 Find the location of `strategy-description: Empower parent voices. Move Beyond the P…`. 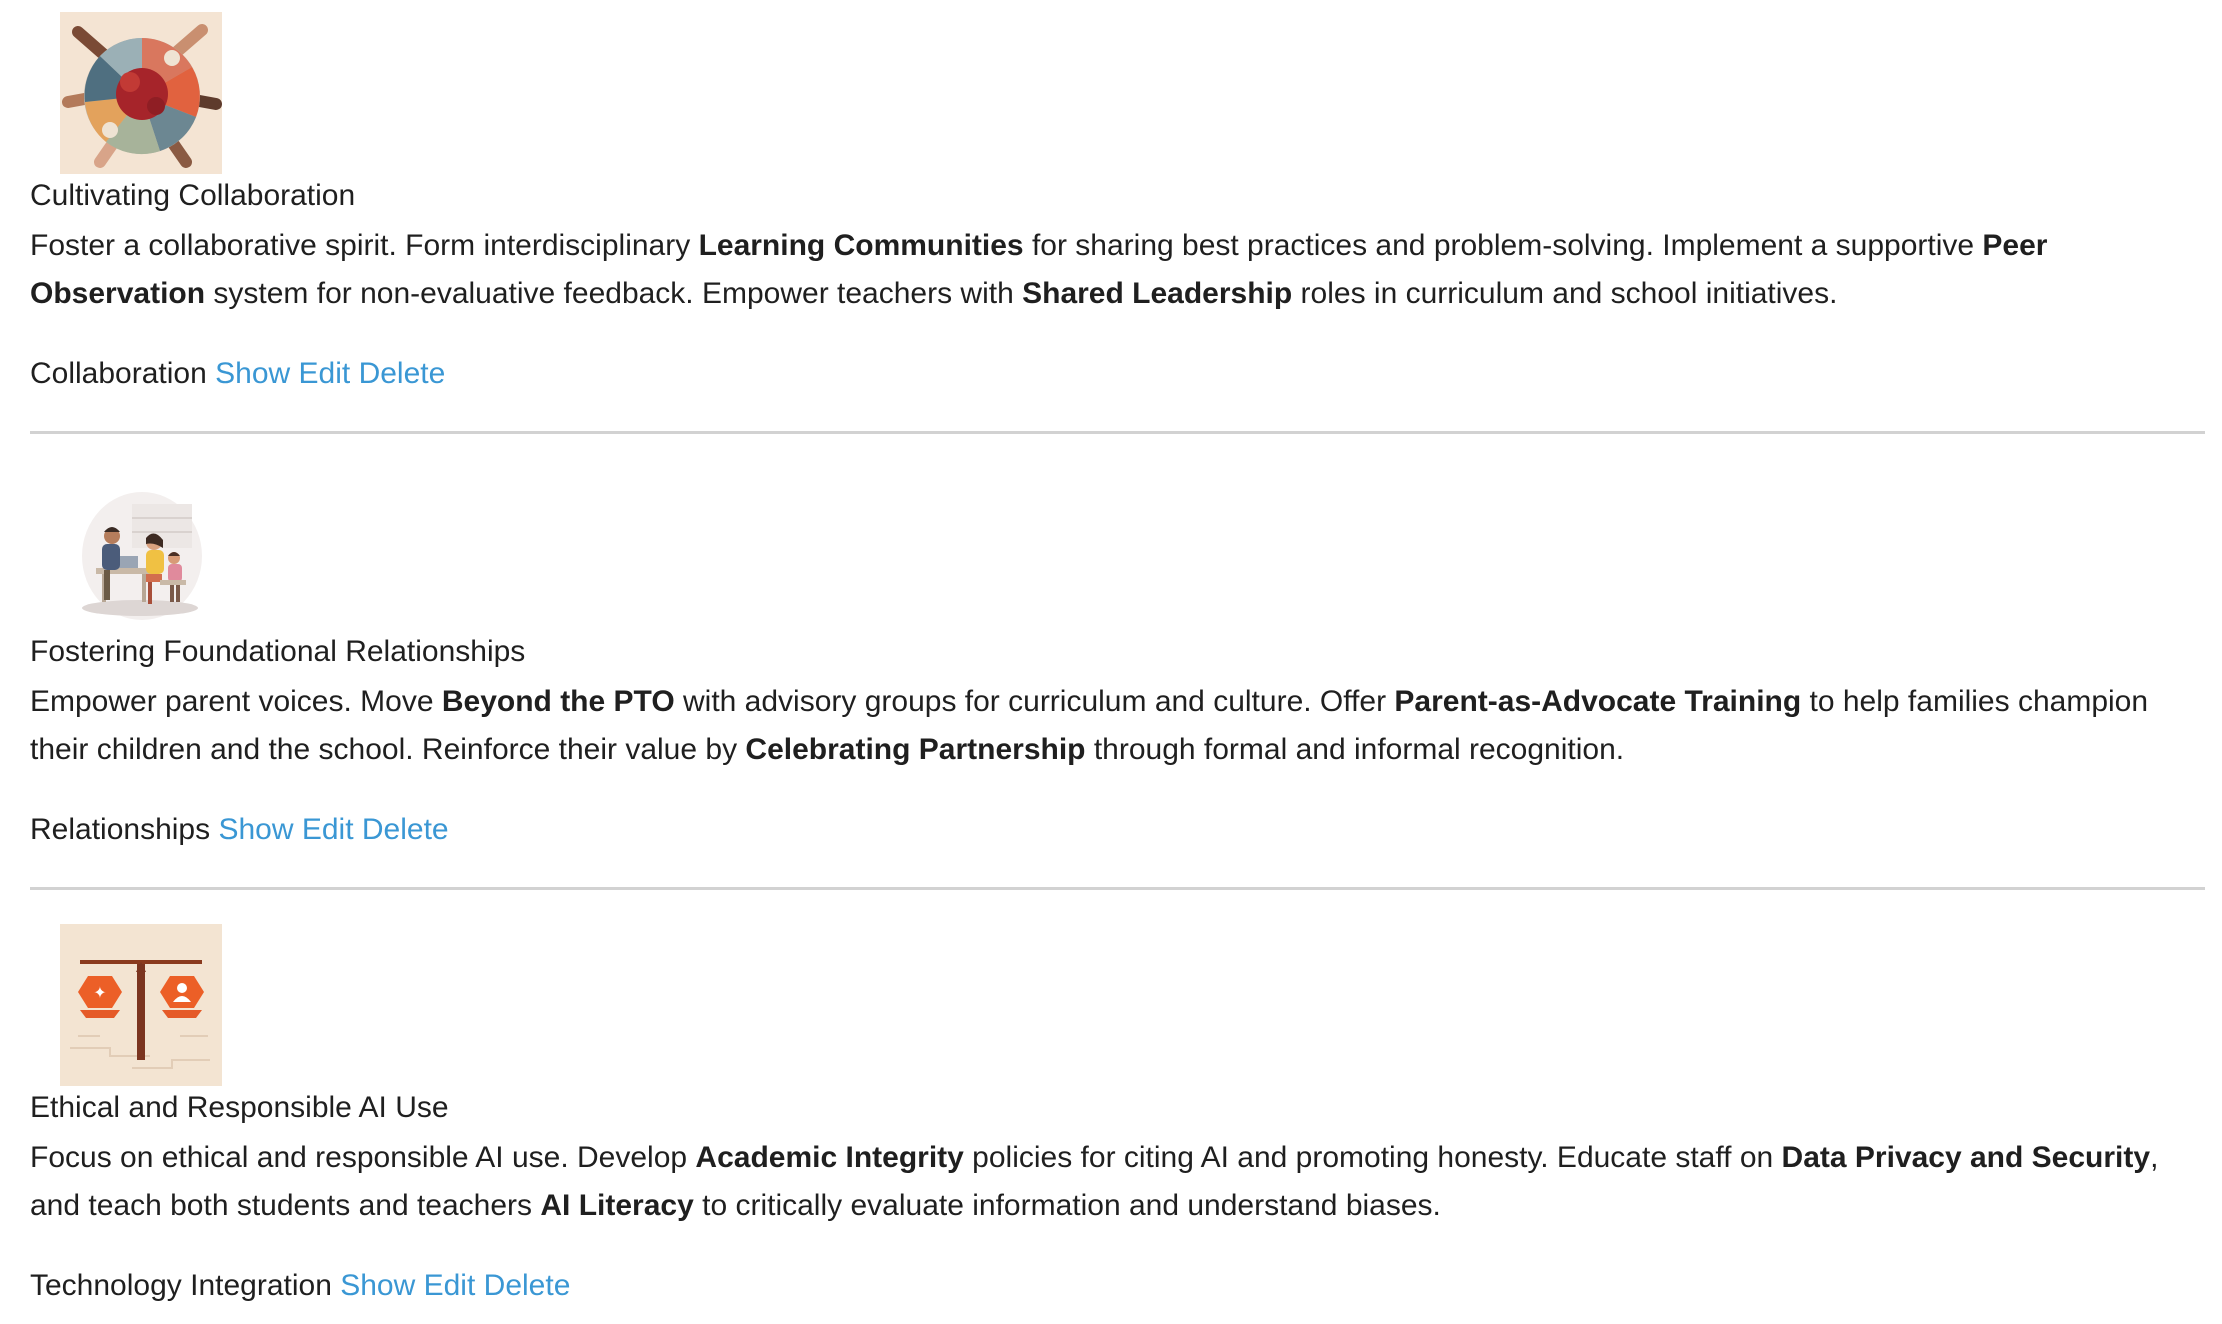

strategy-description: Empower parent voices. Move Beyond the P… is located at coordinates (1089, 725).